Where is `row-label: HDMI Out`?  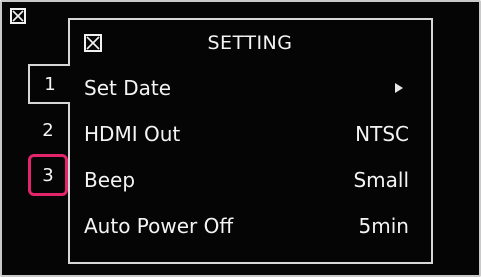 row-label: HDMI Out is located at coordinates (132, 134).